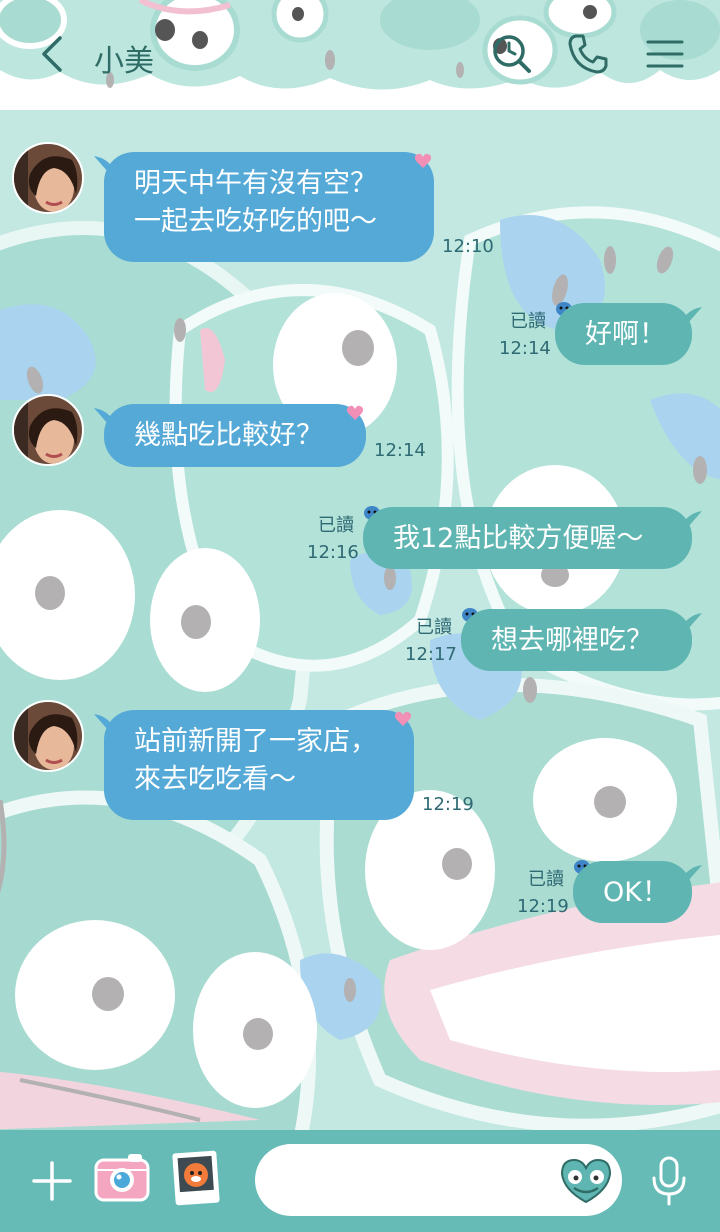 The image size is (720, 1232). What do you see at coordinates (124, 61) in the screenshot?
I see `chat-title: 小美` at bounding box center [124, 61].